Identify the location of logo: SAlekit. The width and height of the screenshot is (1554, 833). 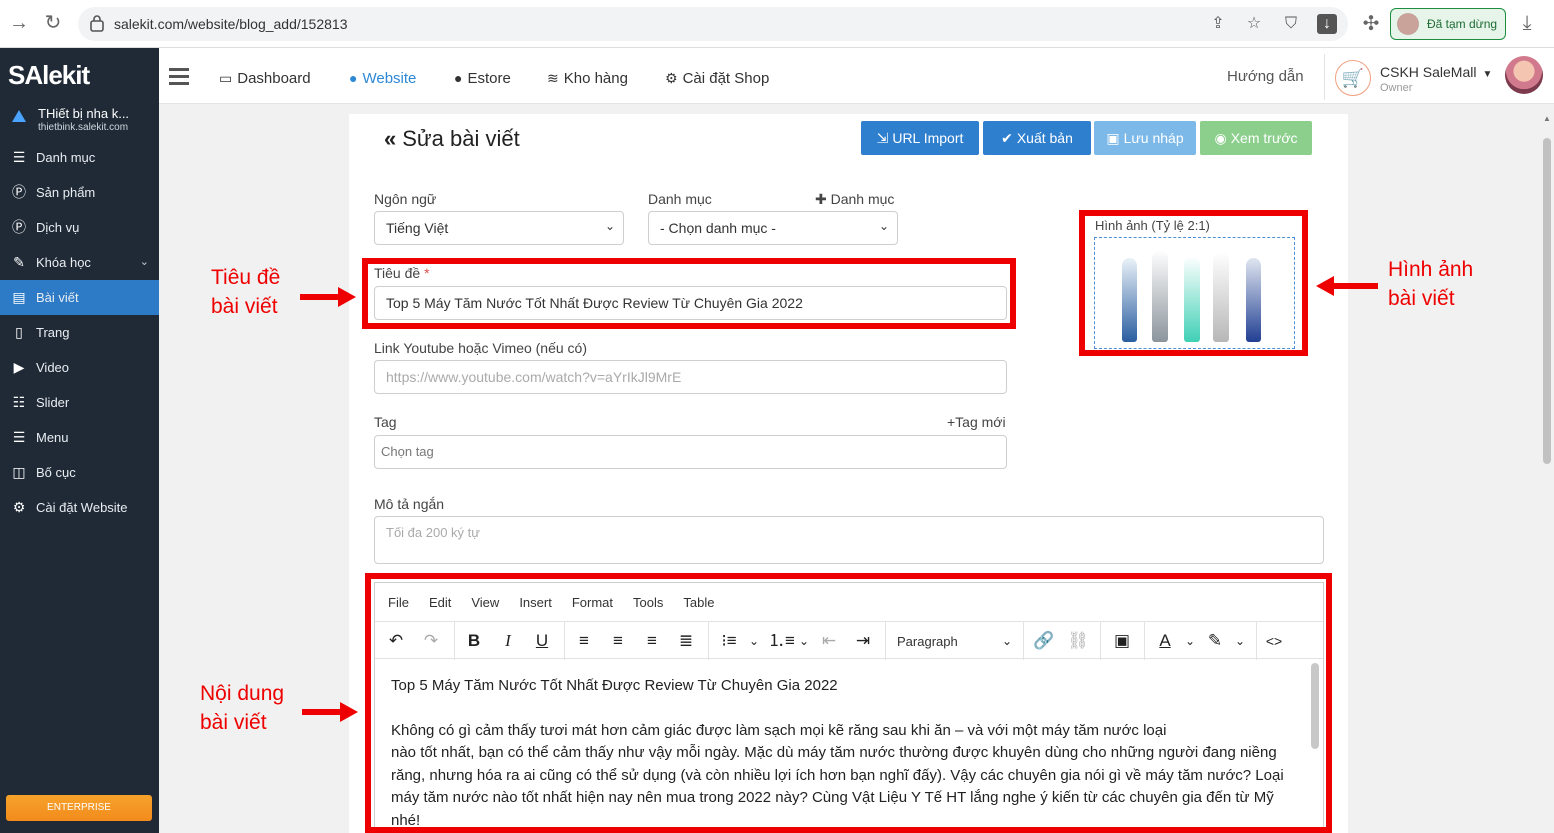
(49, 75).